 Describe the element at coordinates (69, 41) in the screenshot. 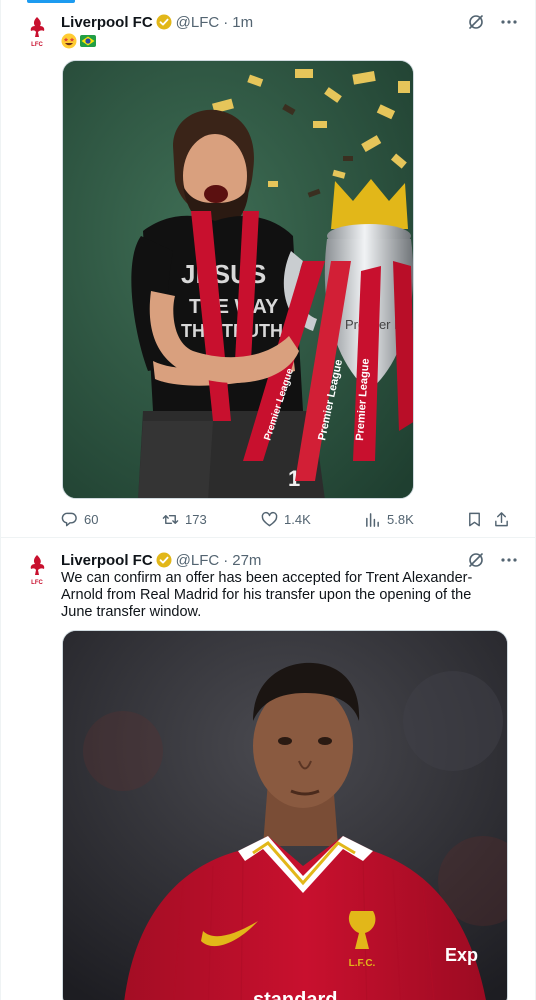

I see `star-struck-emoji-icon` at that location.